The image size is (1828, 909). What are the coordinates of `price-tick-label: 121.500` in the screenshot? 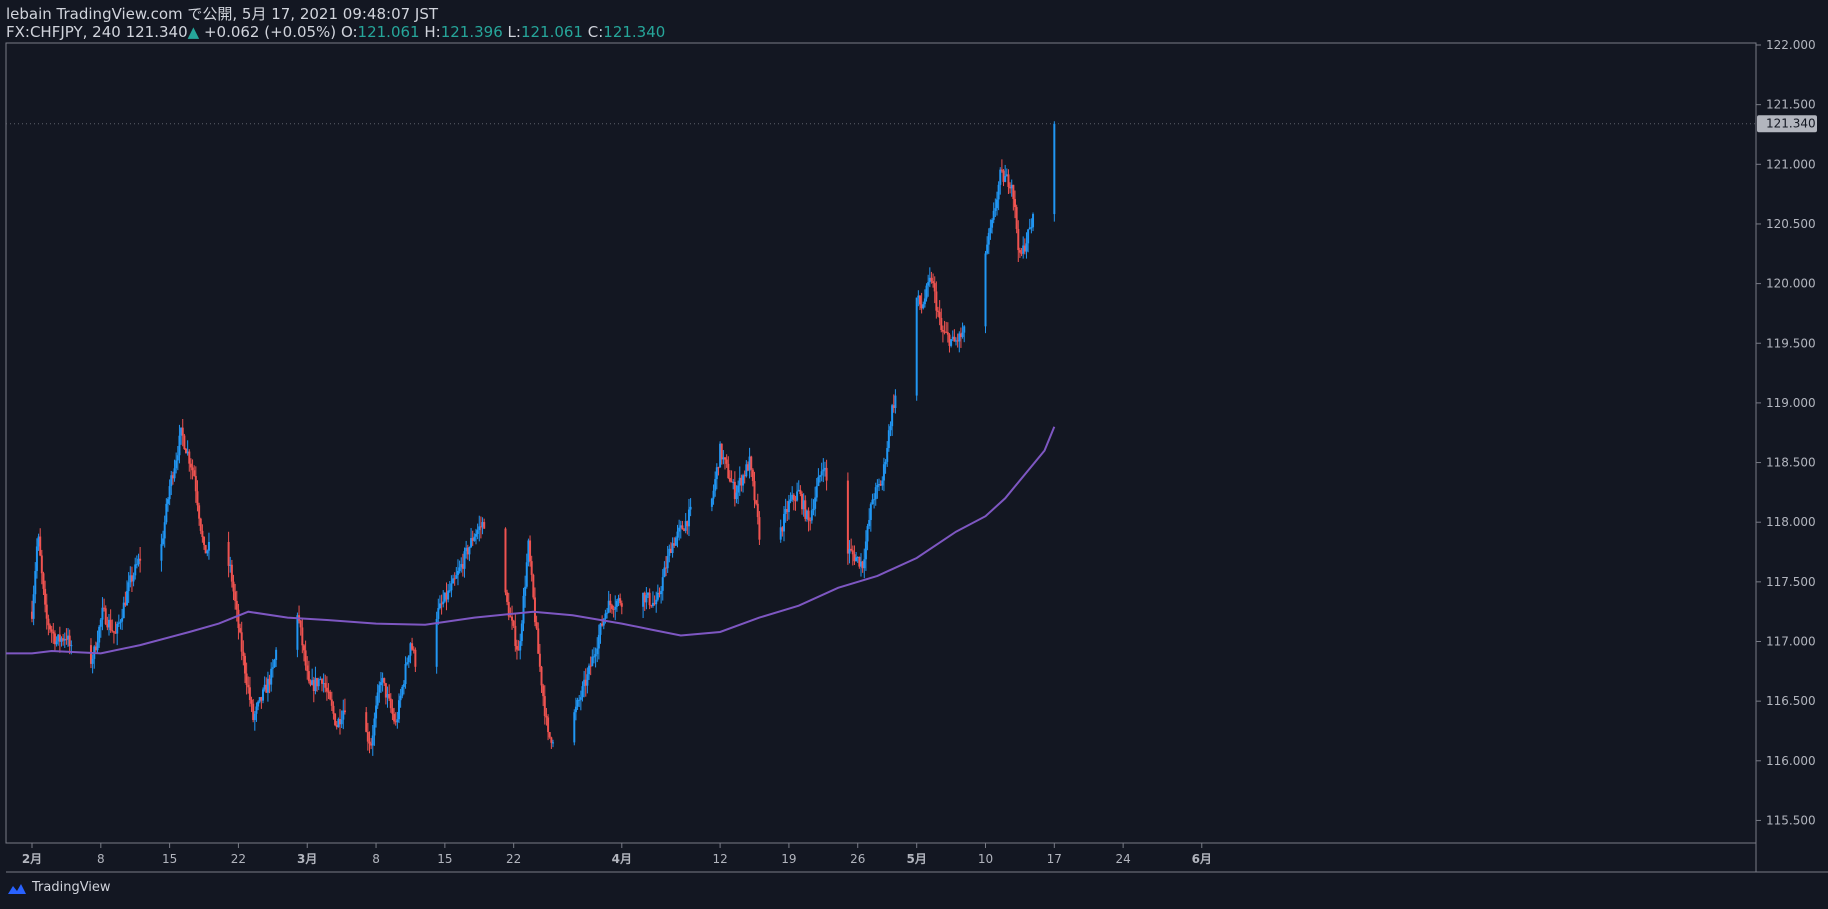 It's located at (1791, 105).